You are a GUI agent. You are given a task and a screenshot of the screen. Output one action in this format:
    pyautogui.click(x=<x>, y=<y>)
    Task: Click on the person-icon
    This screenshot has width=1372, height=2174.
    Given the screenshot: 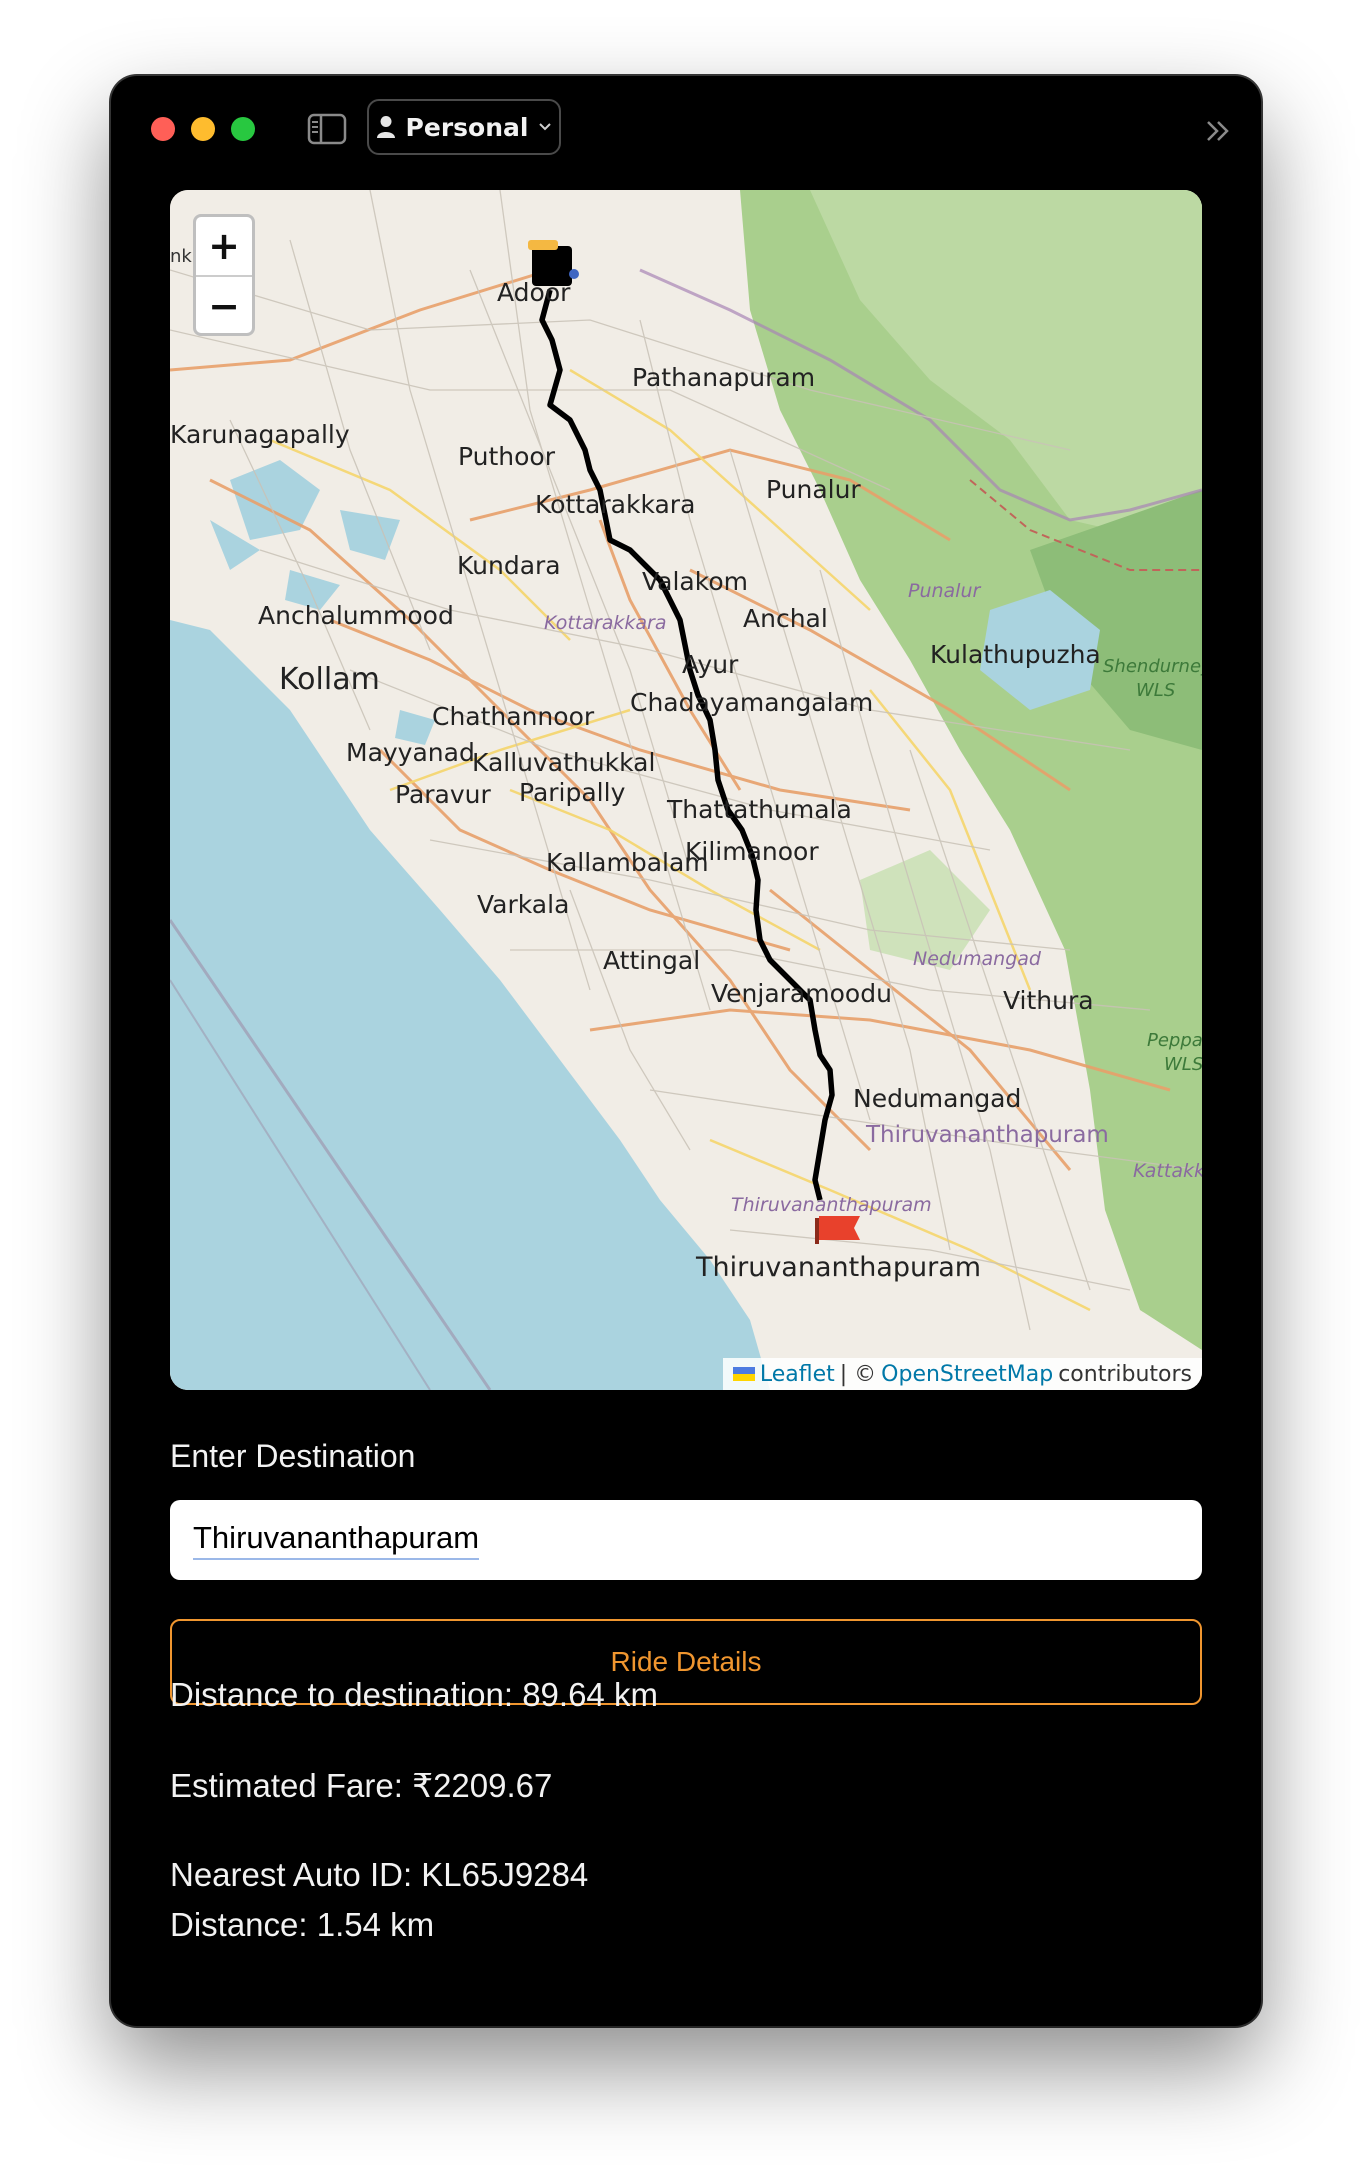 What is the action you would take?
    pyautogui.click(x=385, y=127)
    